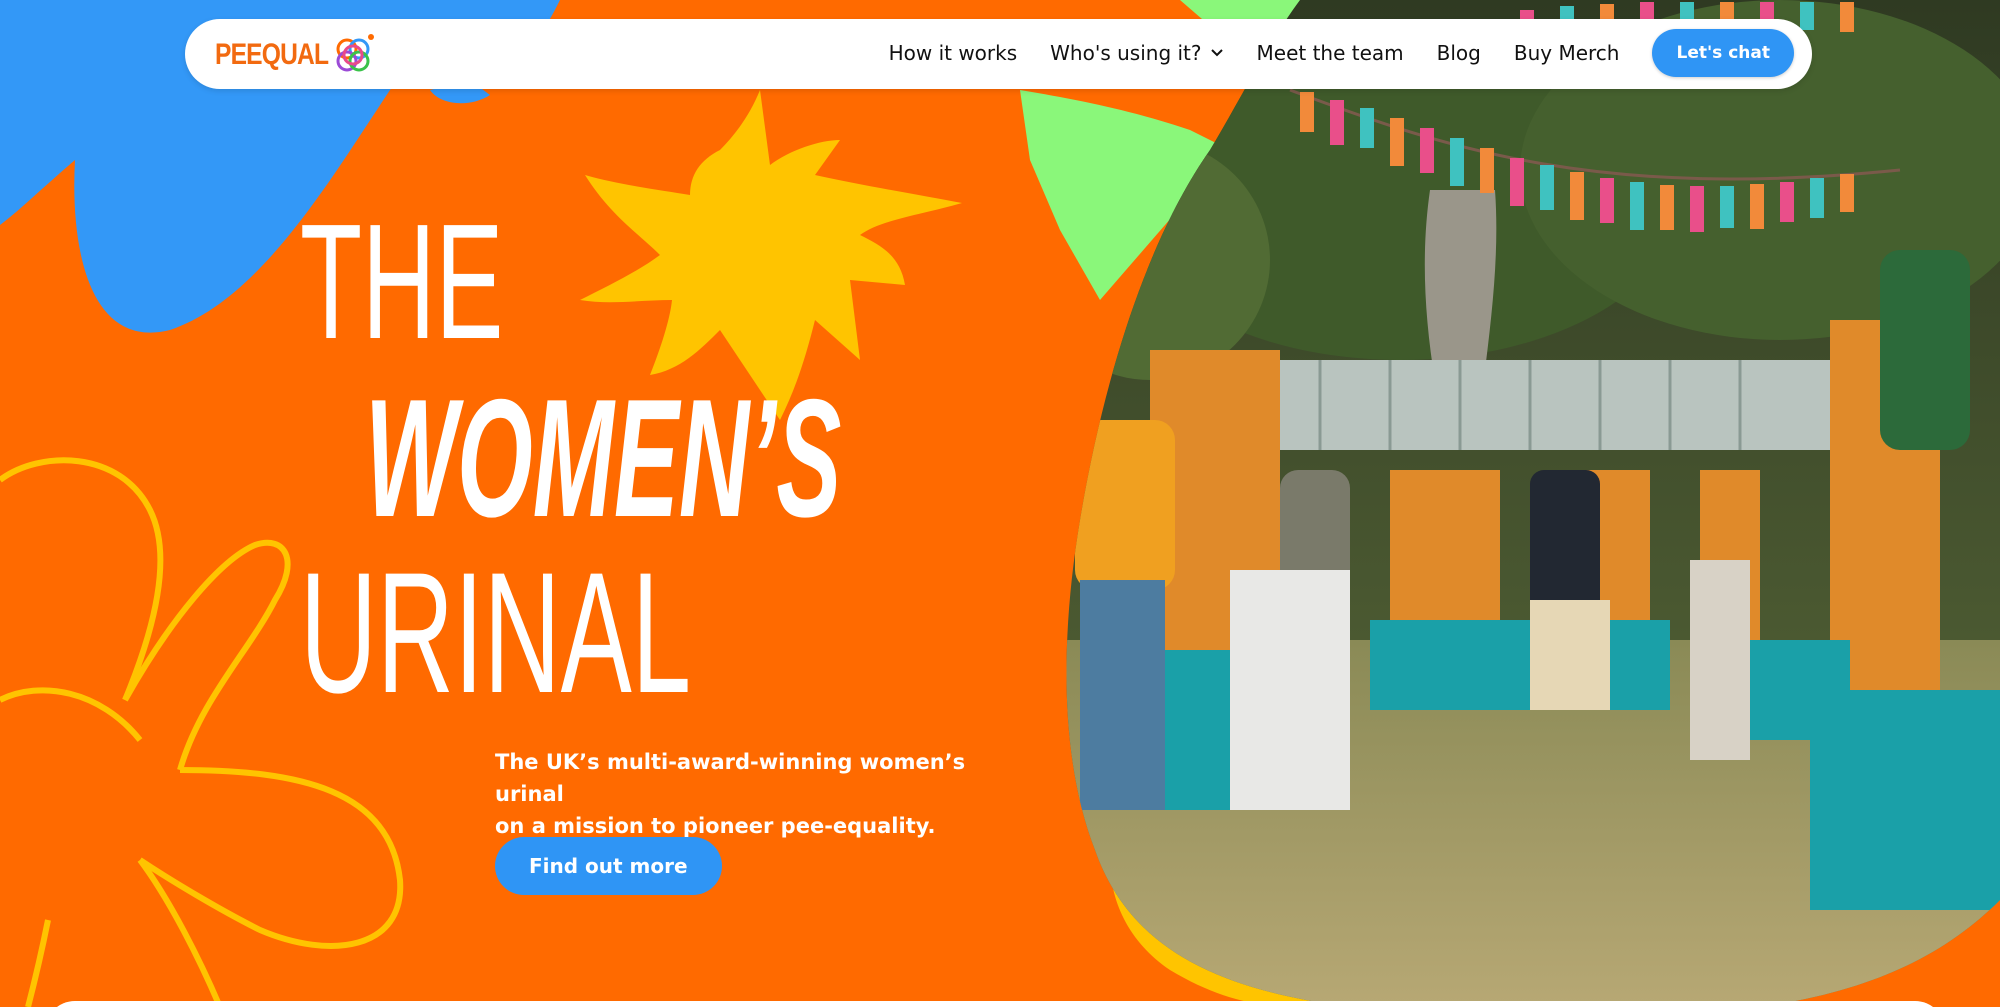 The image size is (2000, 1007). I want to click on nav-blog: Blog, so click(1459, 53).